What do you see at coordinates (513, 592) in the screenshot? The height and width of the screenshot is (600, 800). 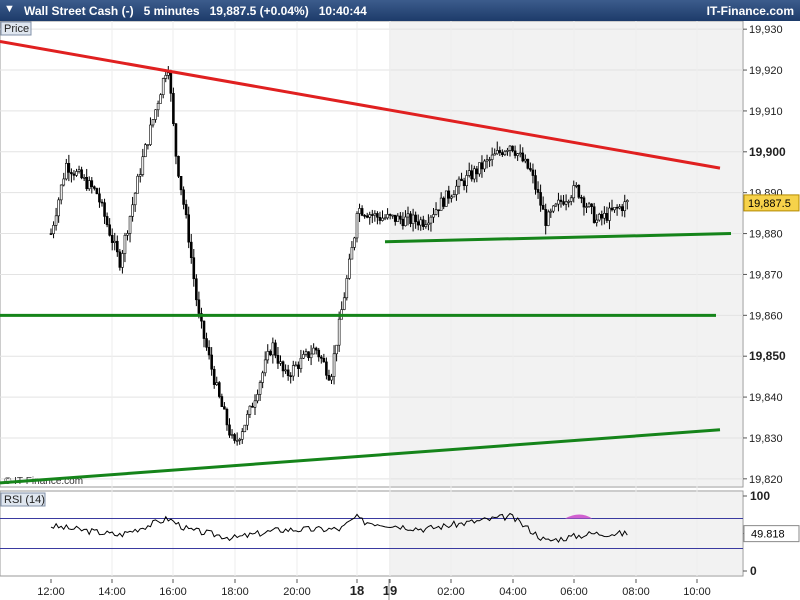 I see `x-tick-label: 04:00` at bounding box center [513, 592].